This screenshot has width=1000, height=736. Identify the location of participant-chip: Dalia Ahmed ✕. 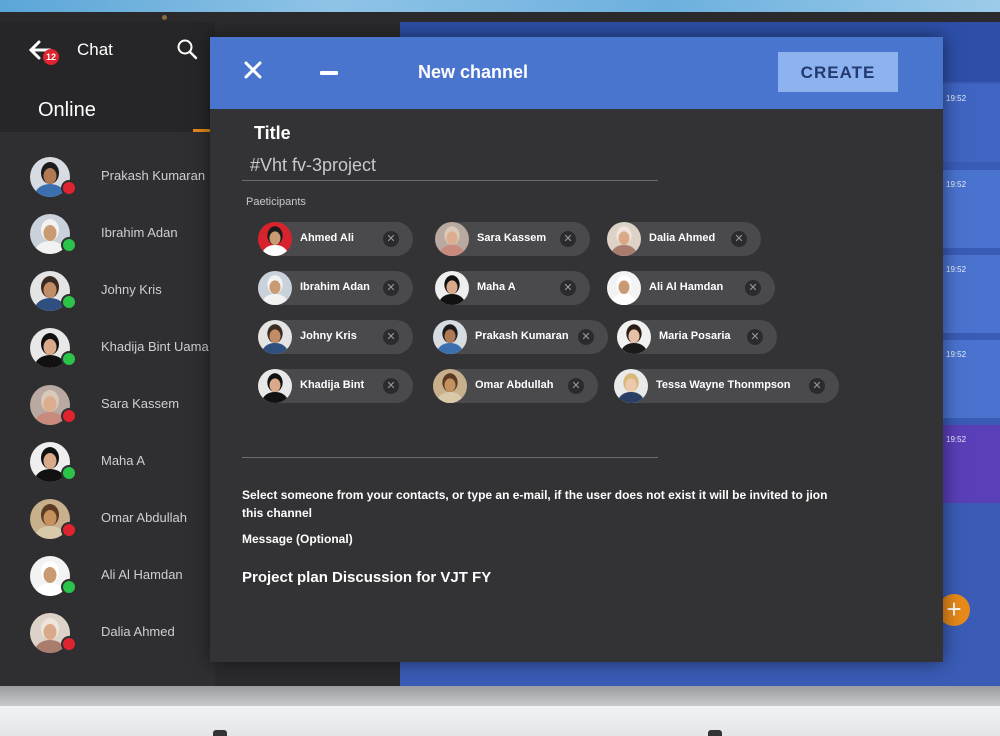
(684, 239).